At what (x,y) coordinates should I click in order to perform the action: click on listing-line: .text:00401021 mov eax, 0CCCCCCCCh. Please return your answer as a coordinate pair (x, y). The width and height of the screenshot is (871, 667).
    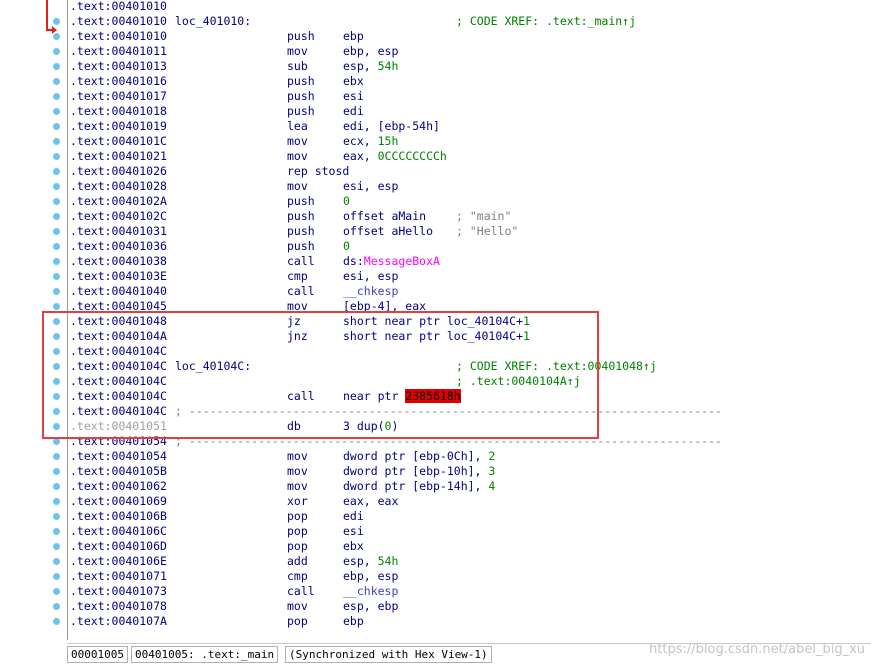
    Looking at the image, I should click on (470, 156).